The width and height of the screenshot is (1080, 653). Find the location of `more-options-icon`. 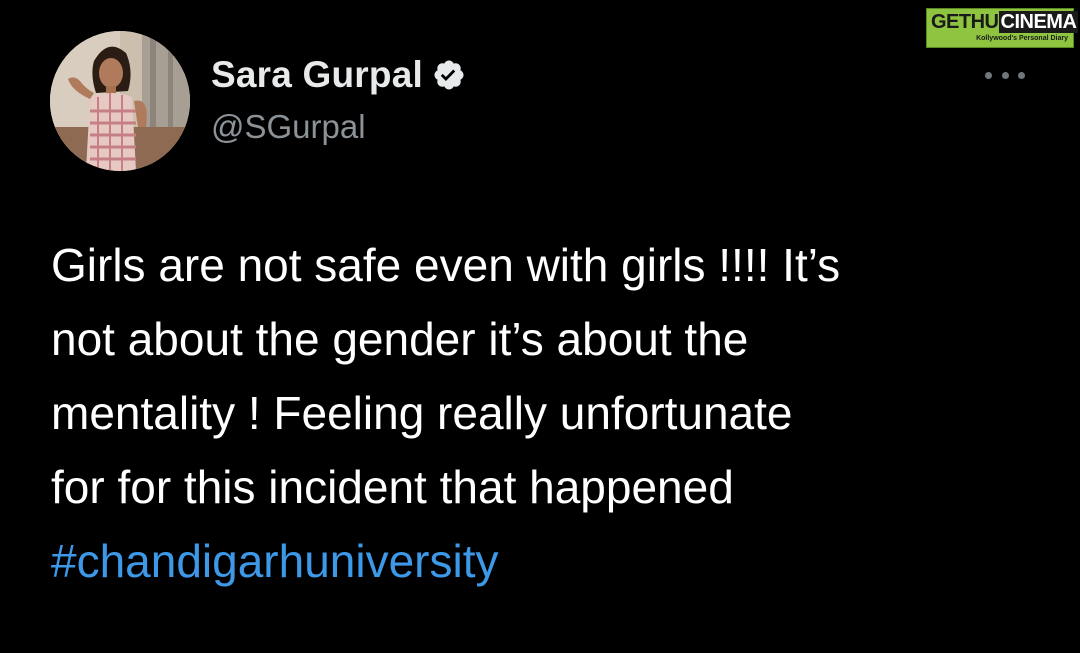

more-options-icon is located at coordinates (1005, 75).